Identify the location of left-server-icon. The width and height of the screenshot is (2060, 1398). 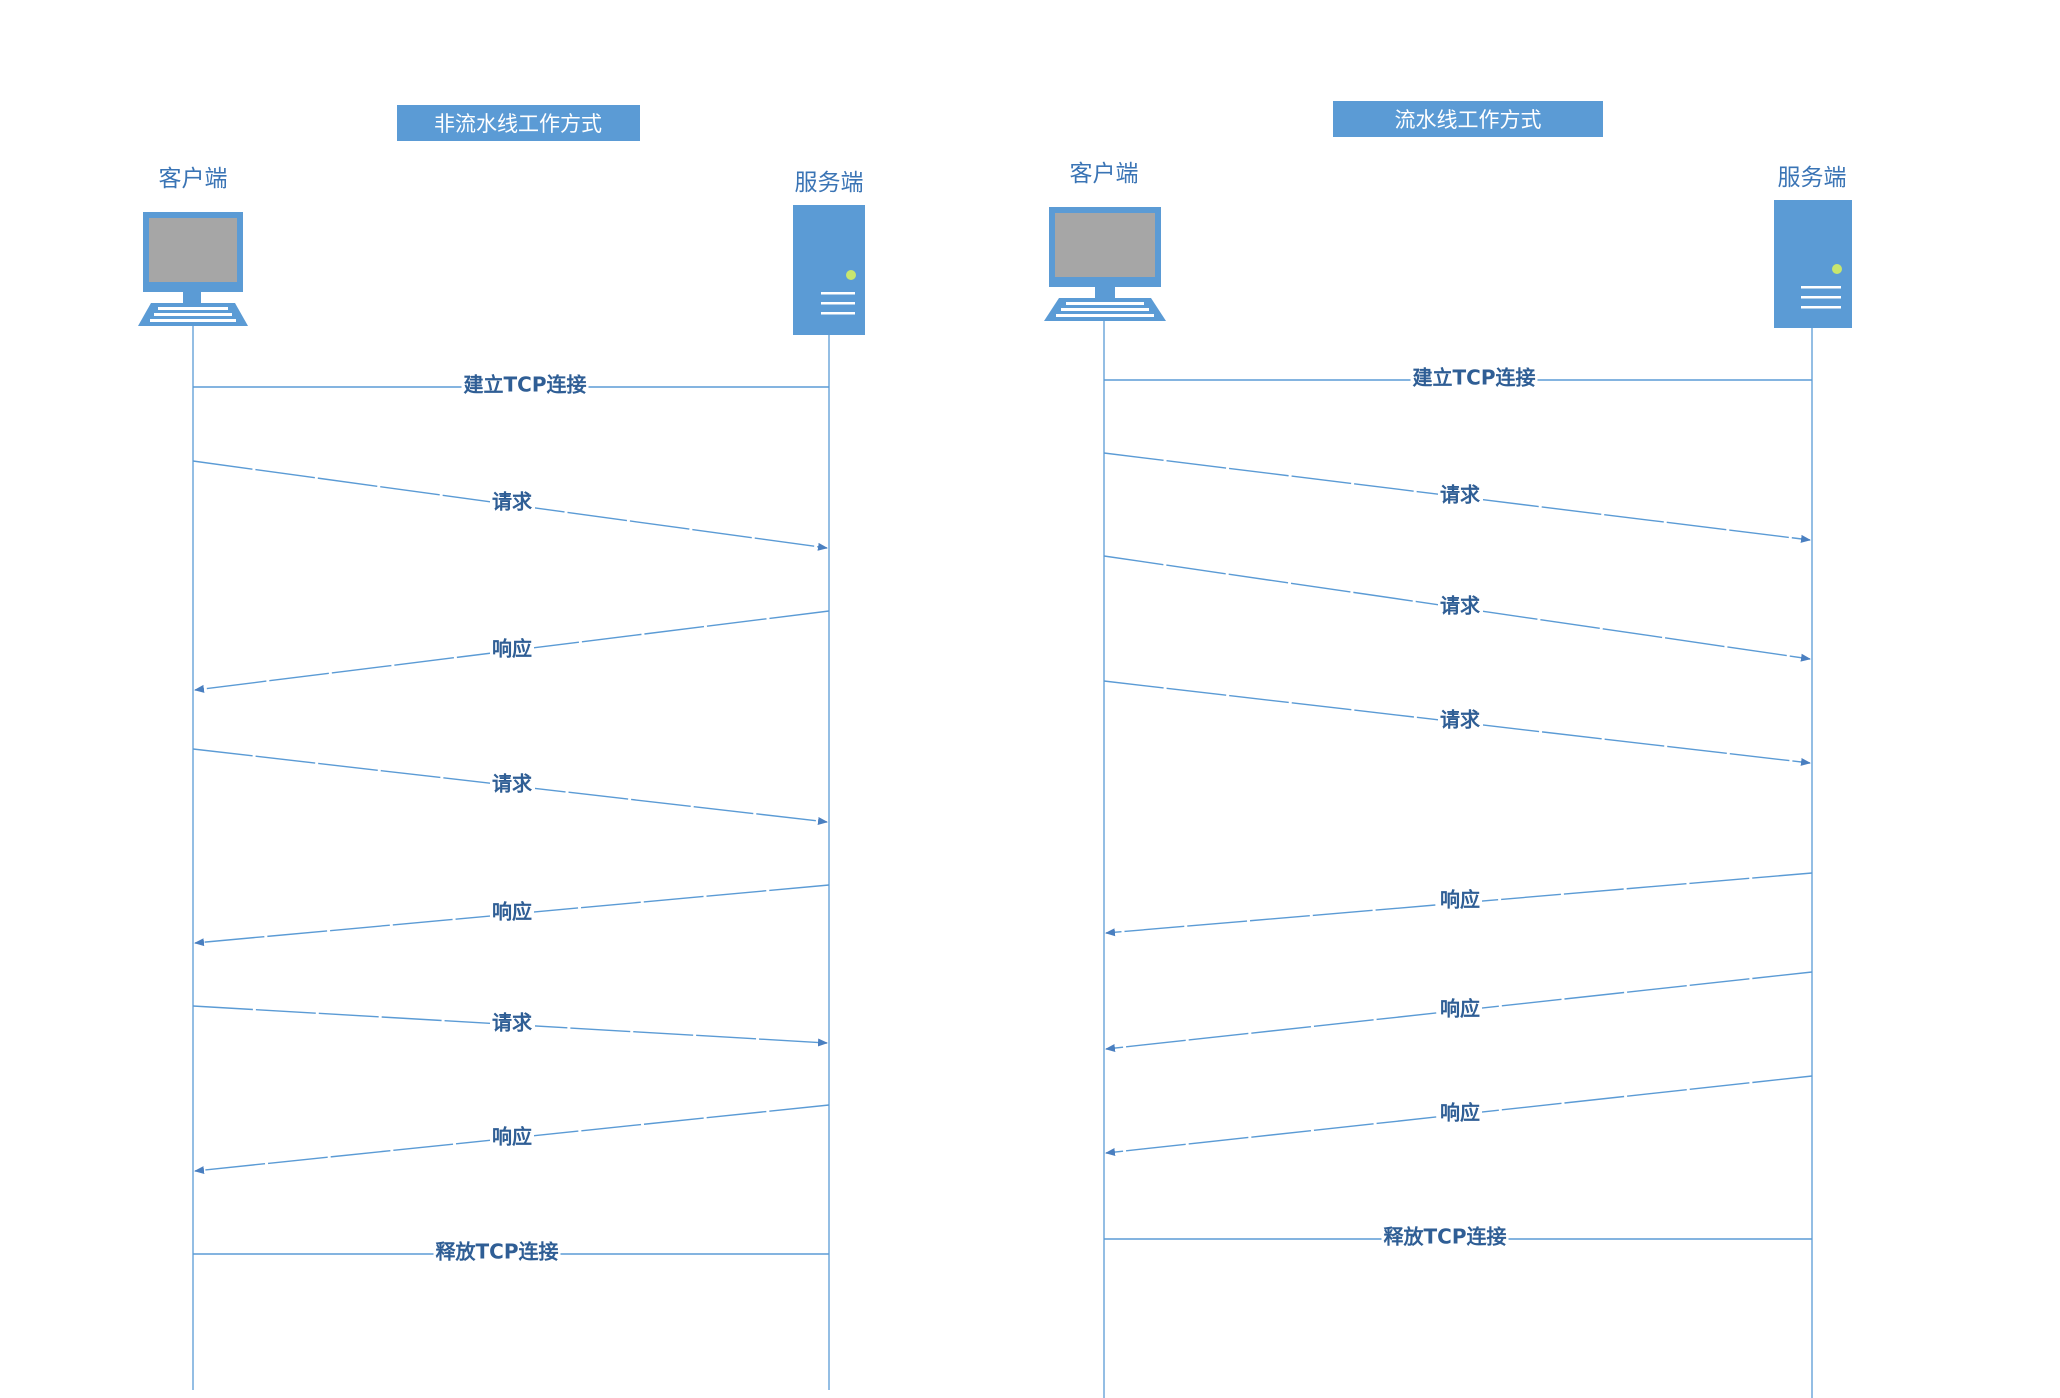
(829, 270).